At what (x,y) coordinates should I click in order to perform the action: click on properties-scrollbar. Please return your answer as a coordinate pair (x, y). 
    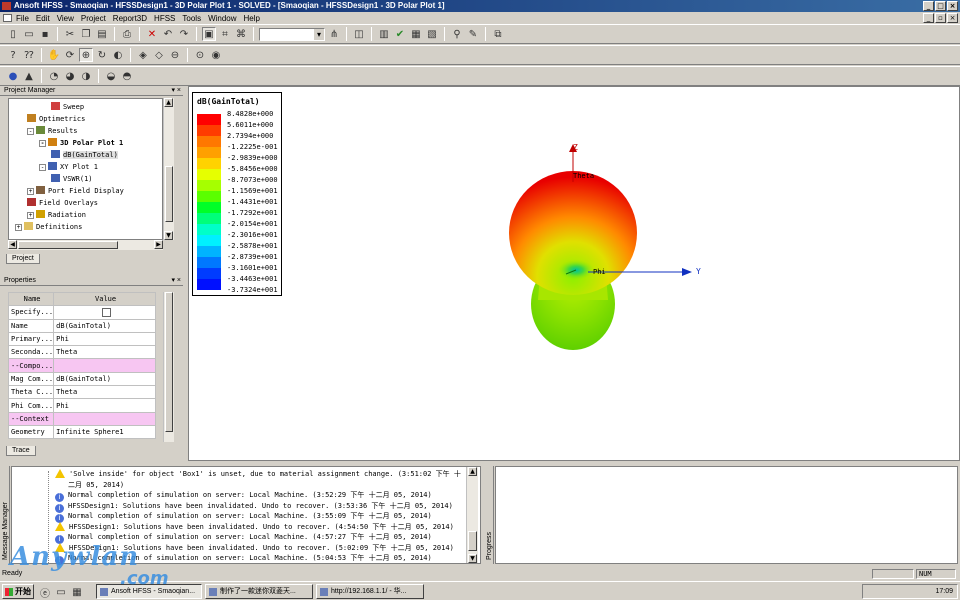
    Looking at the image, I should click on (168, 367).